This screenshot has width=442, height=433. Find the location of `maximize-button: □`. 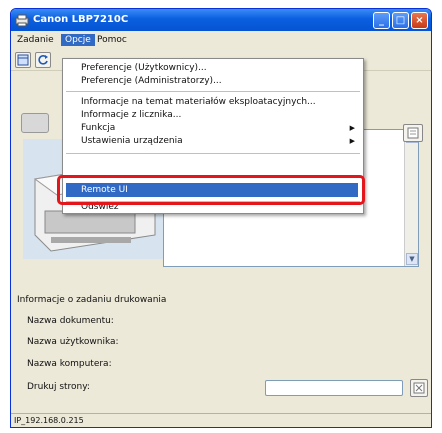

maximize-button: □ is located at coordinates (400, 20).